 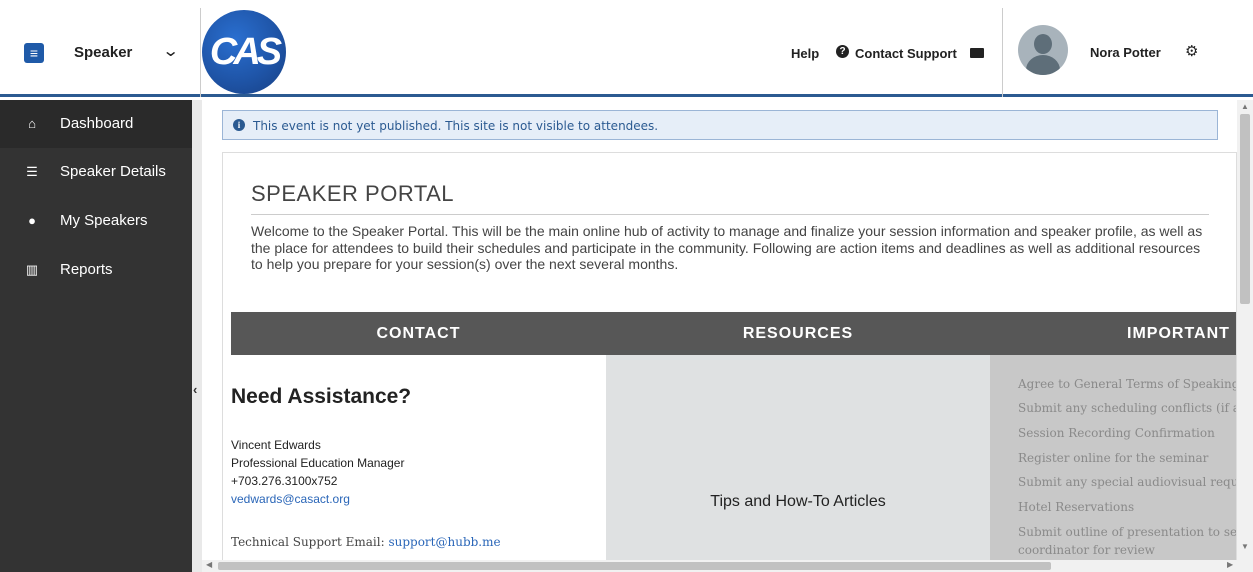 I want to click on tech-support-label: Technical Support Email:, so click(x=310, y=542).